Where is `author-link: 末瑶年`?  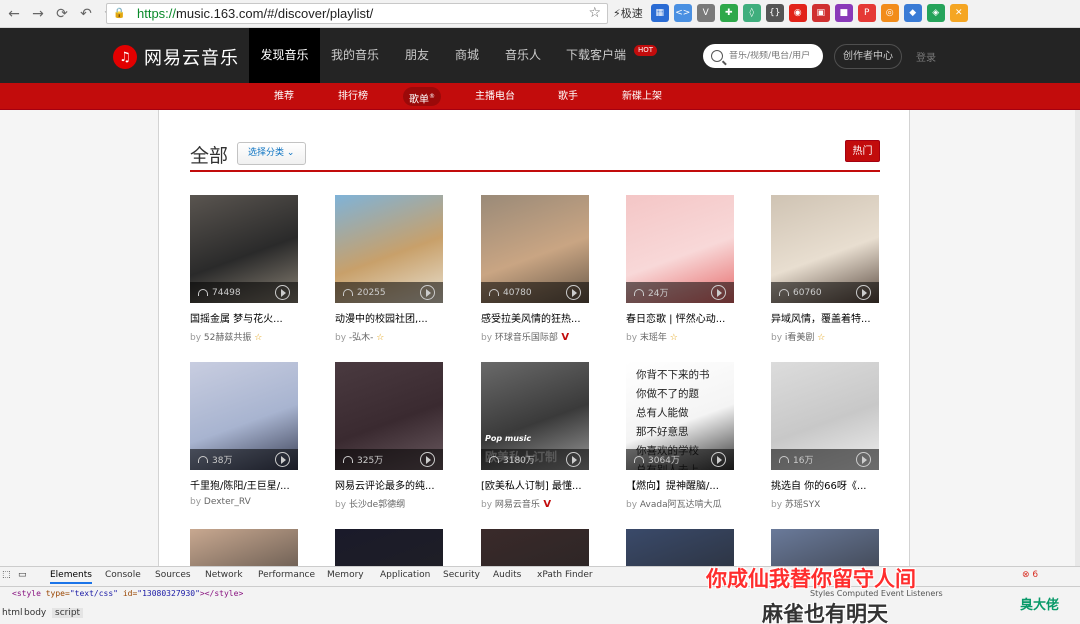 author-link: 末瑶年 is located at coordinates (653, 338).